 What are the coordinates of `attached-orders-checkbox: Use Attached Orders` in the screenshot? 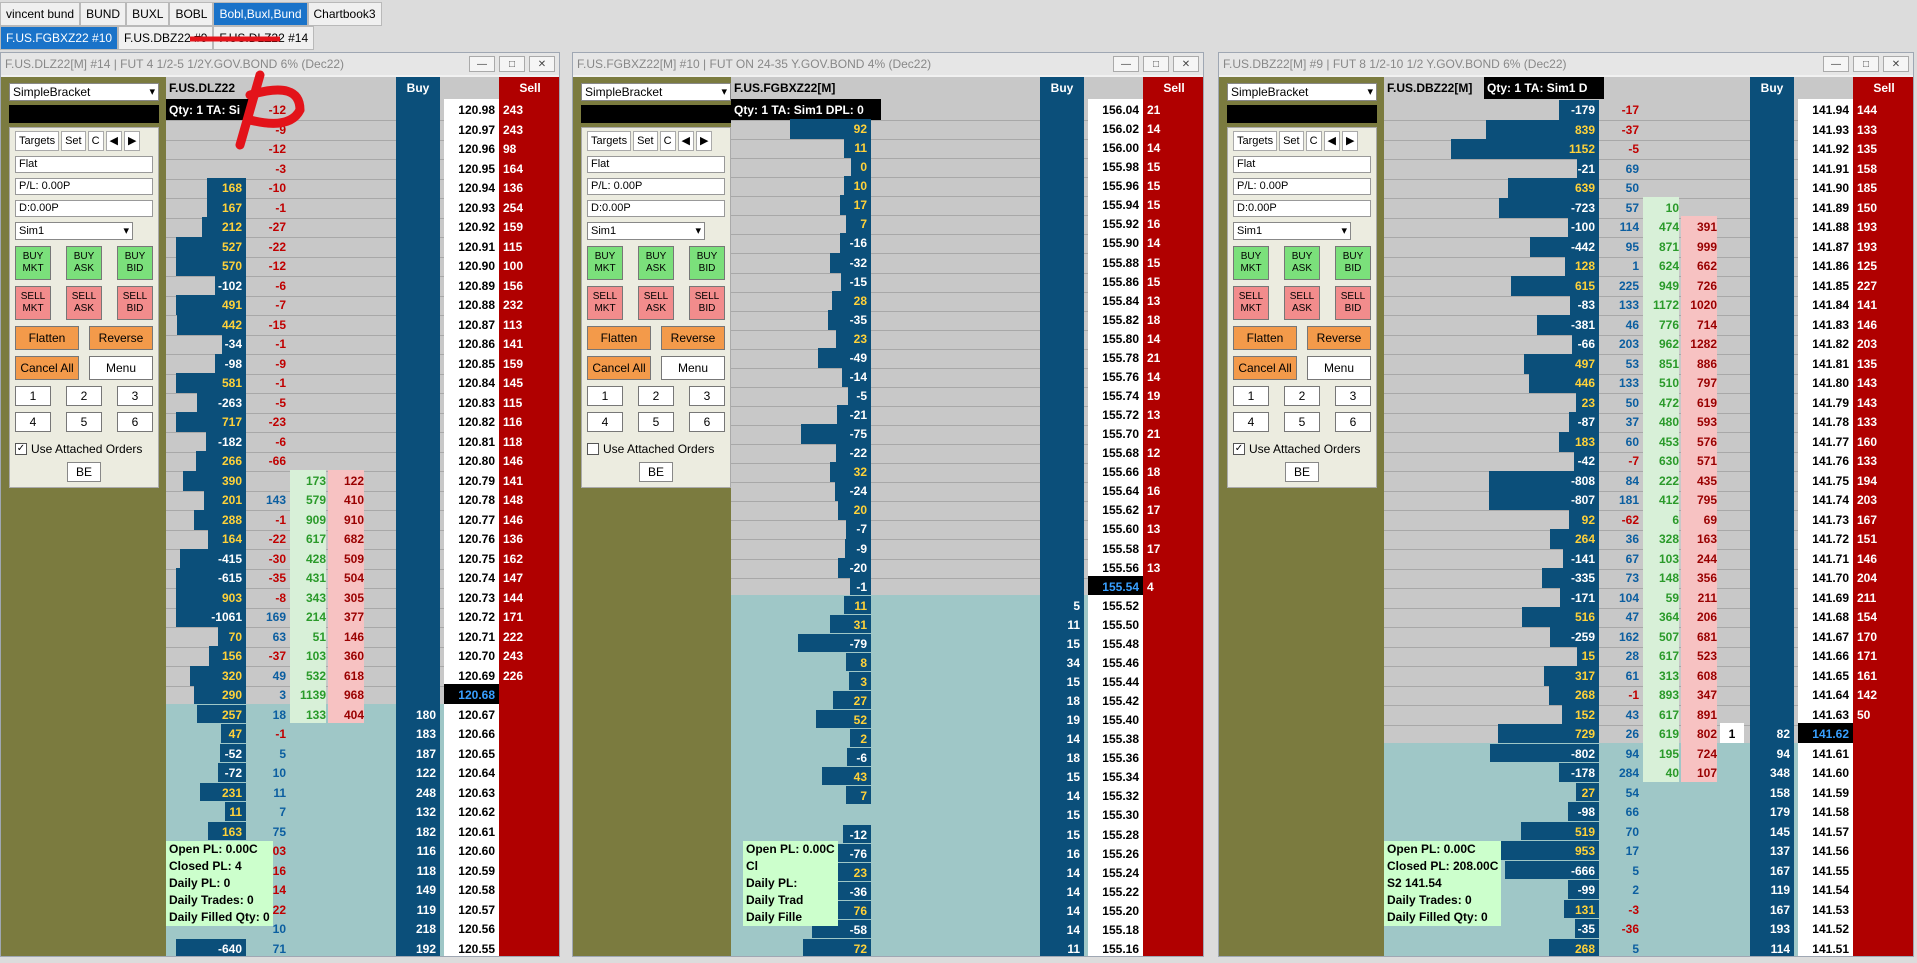 It's located at (656, 449).